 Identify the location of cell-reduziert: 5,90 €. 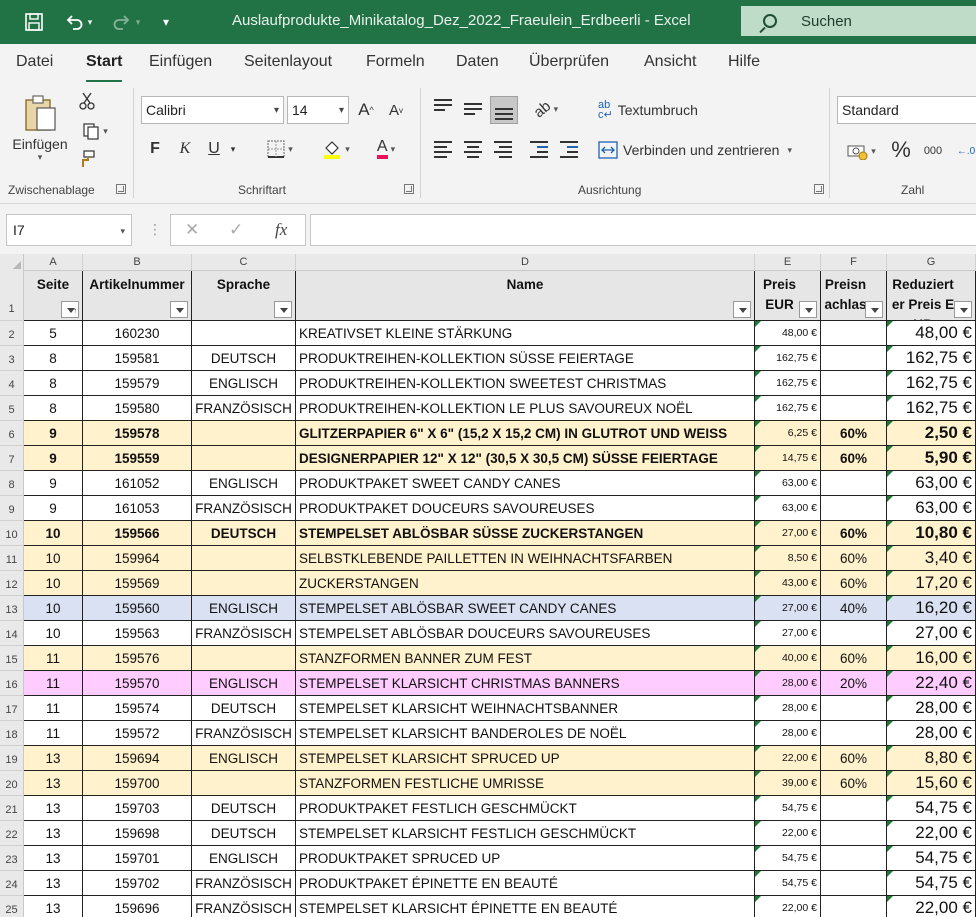
(931, 458).